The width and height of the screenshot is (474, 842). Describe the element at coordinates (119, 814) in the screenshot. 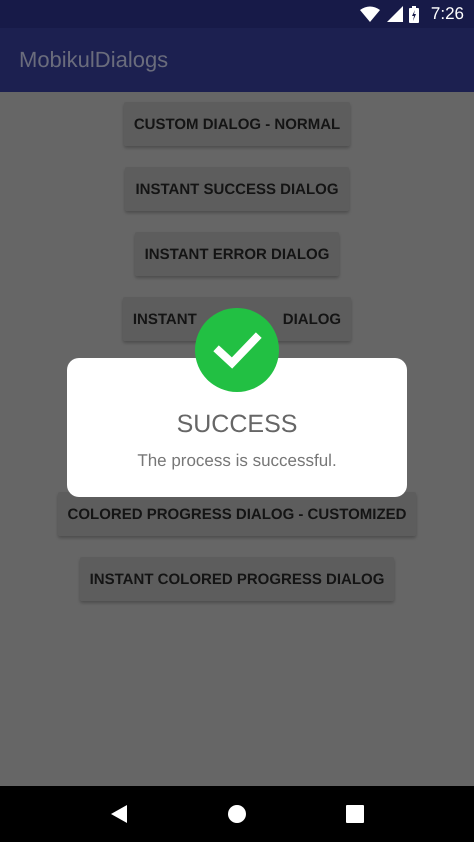

I see `back-icon` at that location.